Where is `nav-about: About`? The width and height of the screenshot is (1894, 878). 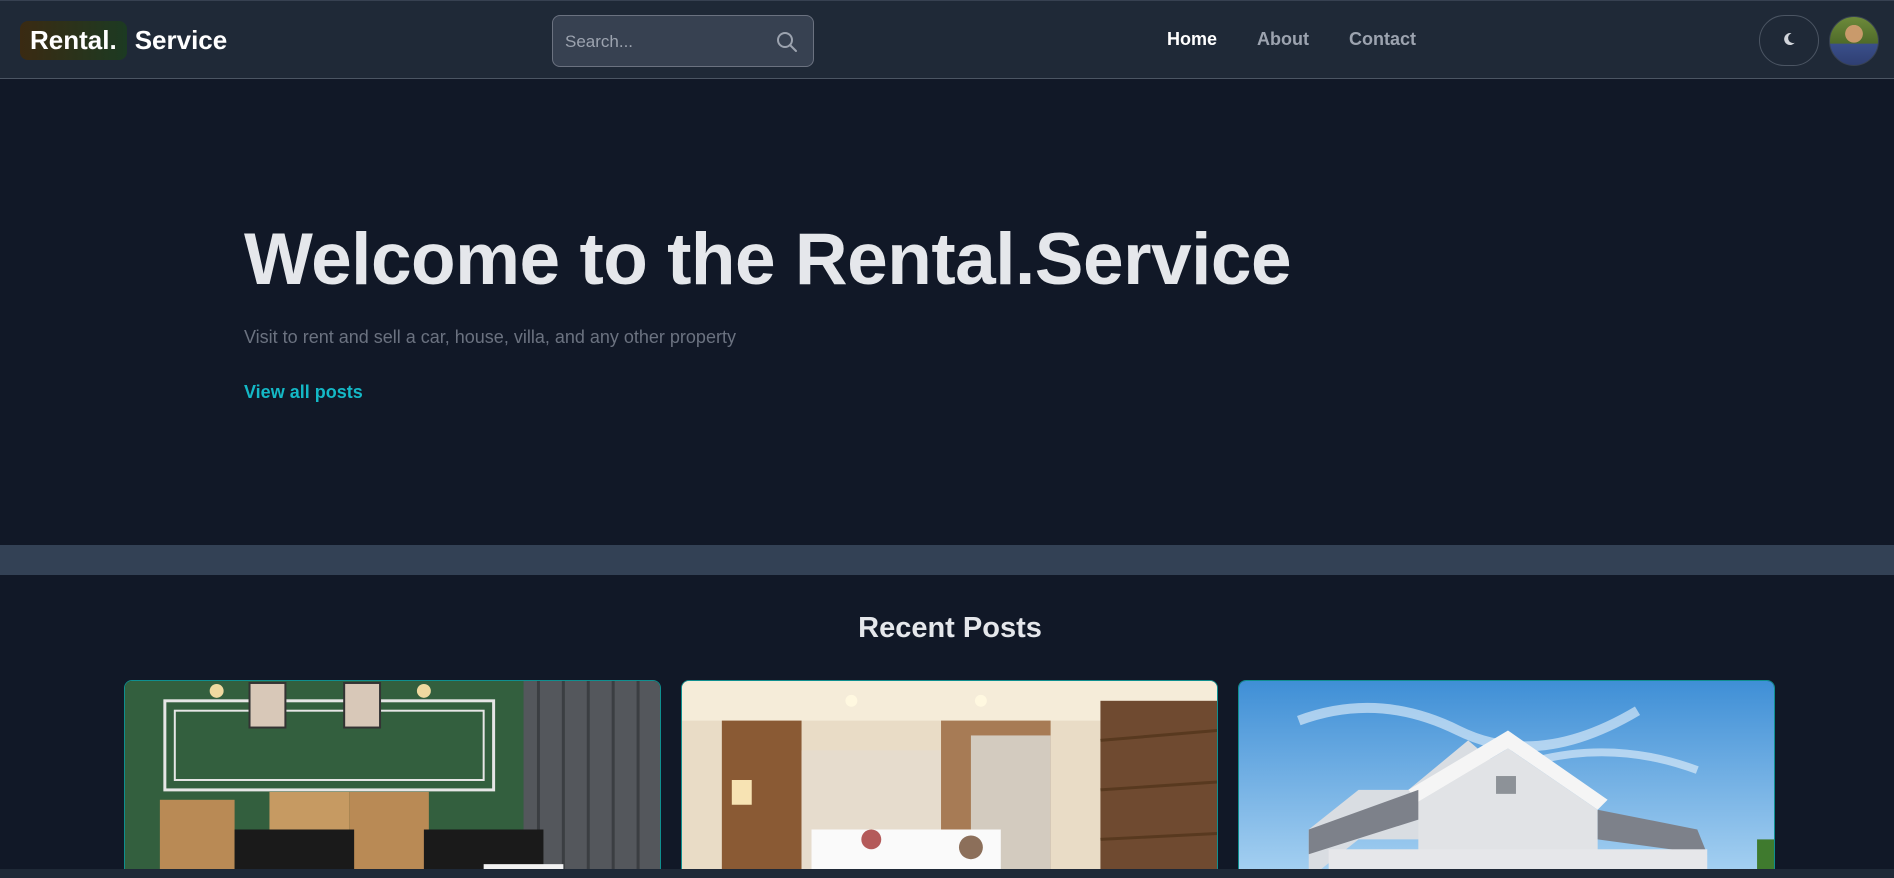 nav-about: About is located at coordinates (1283, 39).